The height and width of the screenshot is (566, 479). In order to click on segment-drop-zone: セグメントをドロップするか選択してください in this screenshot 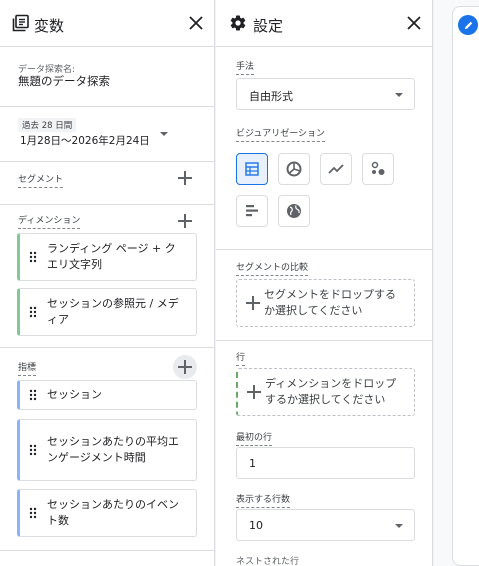, I will do `click(325, 303)`.